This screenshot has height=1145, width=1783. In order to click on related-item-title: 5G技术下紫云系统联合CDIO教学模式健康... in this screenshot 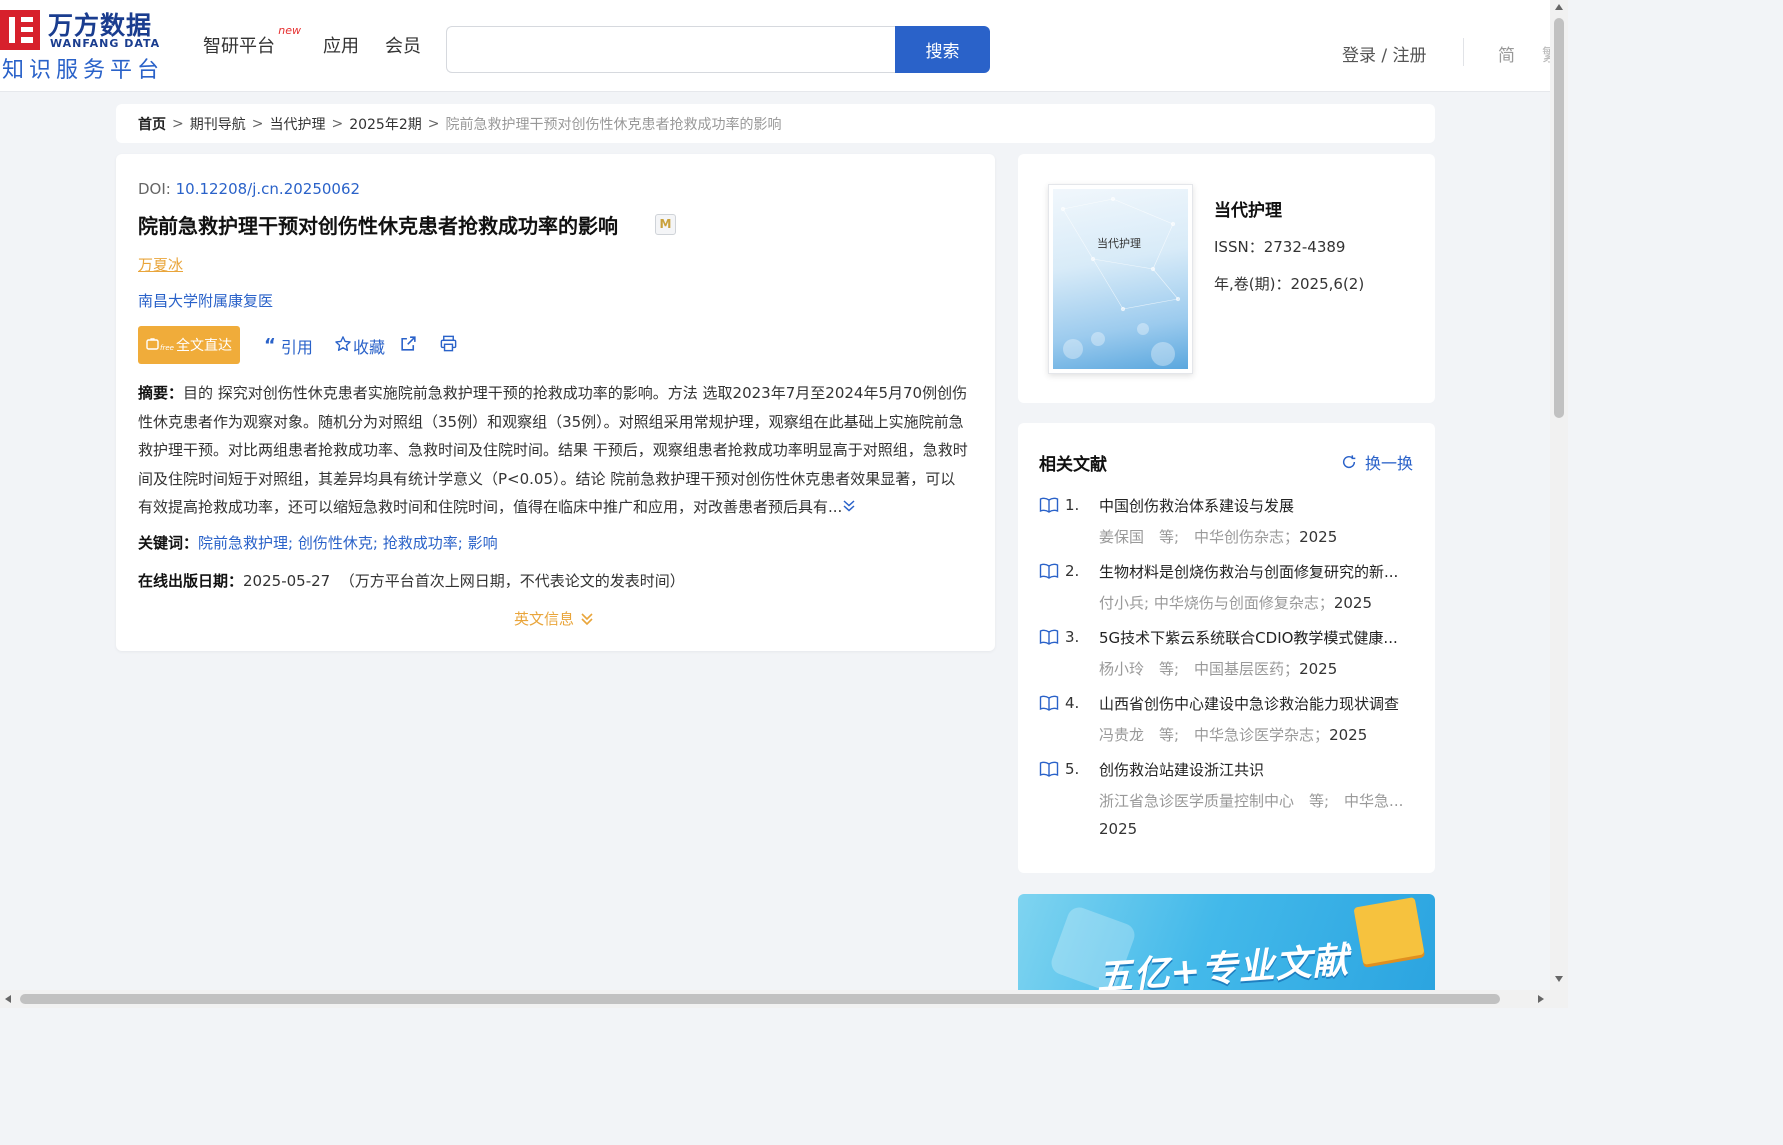, I will do `click(1254, 637)`.